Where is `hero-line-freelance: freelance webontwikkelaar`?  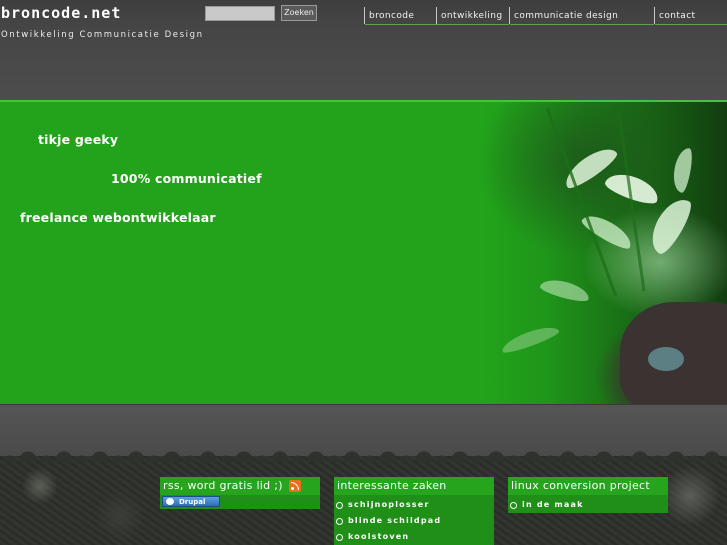 hero-line-freelance: freelance webontwikkelaar is located at coordinates (118, 217).